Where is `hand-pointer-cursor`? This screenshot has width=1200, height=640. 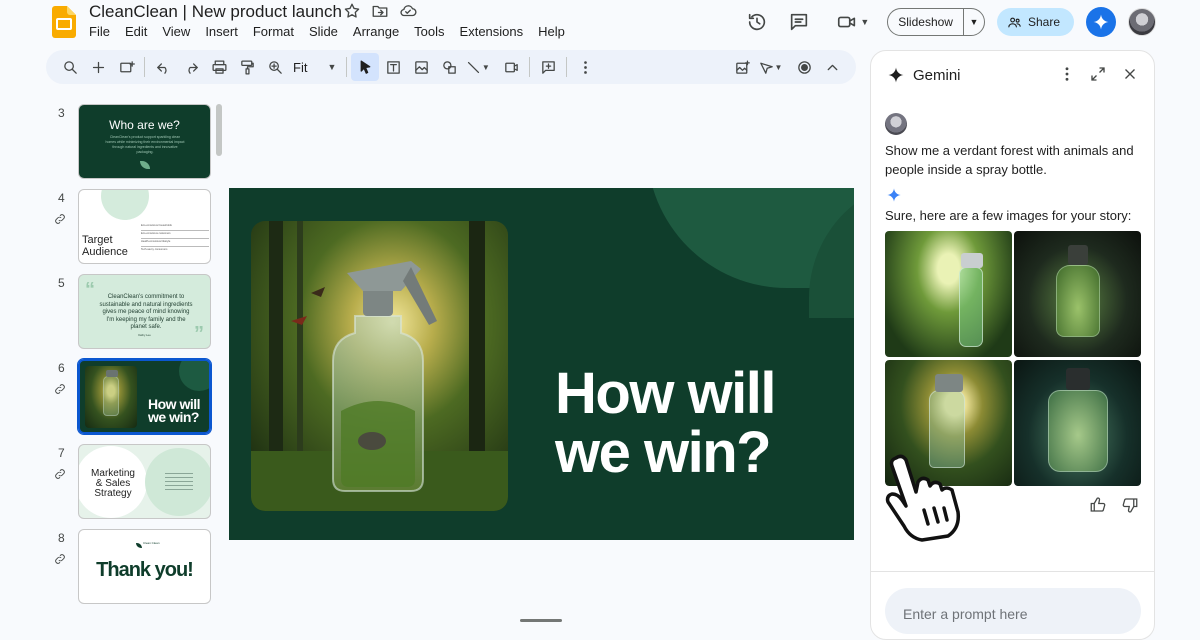
hand-pointer-cursor is located at coordinates (924, 499).